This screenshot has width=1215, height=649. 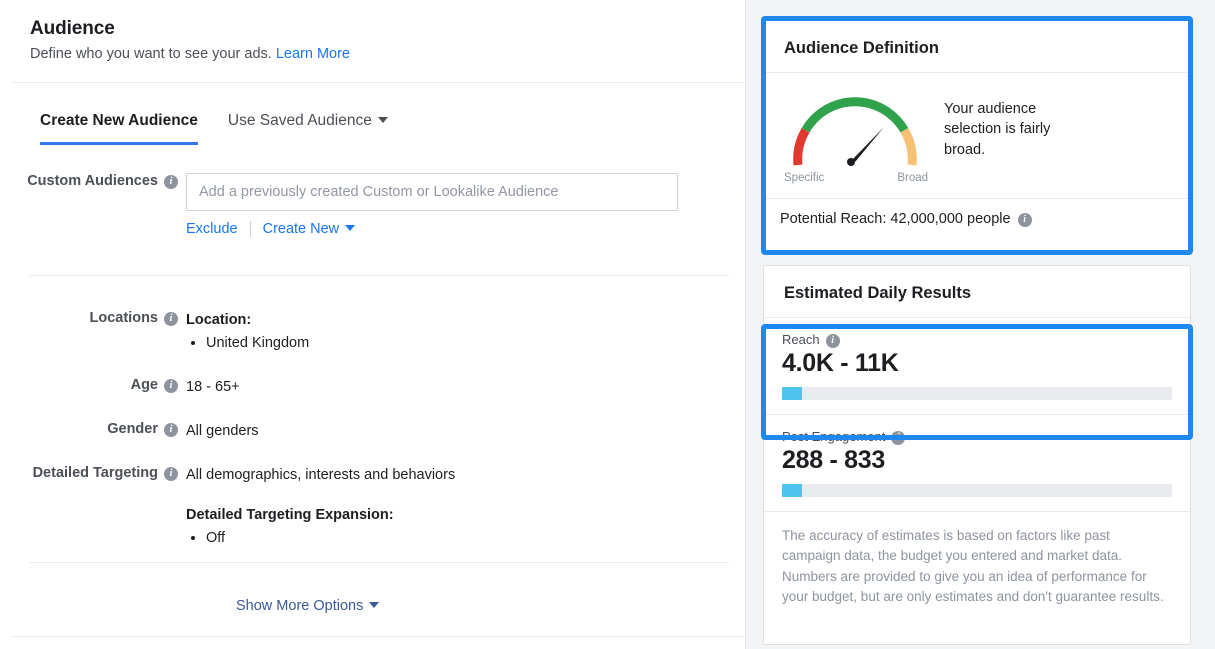 I want to click on metric-reach-label: Reach i, so click(x=977, y=340).